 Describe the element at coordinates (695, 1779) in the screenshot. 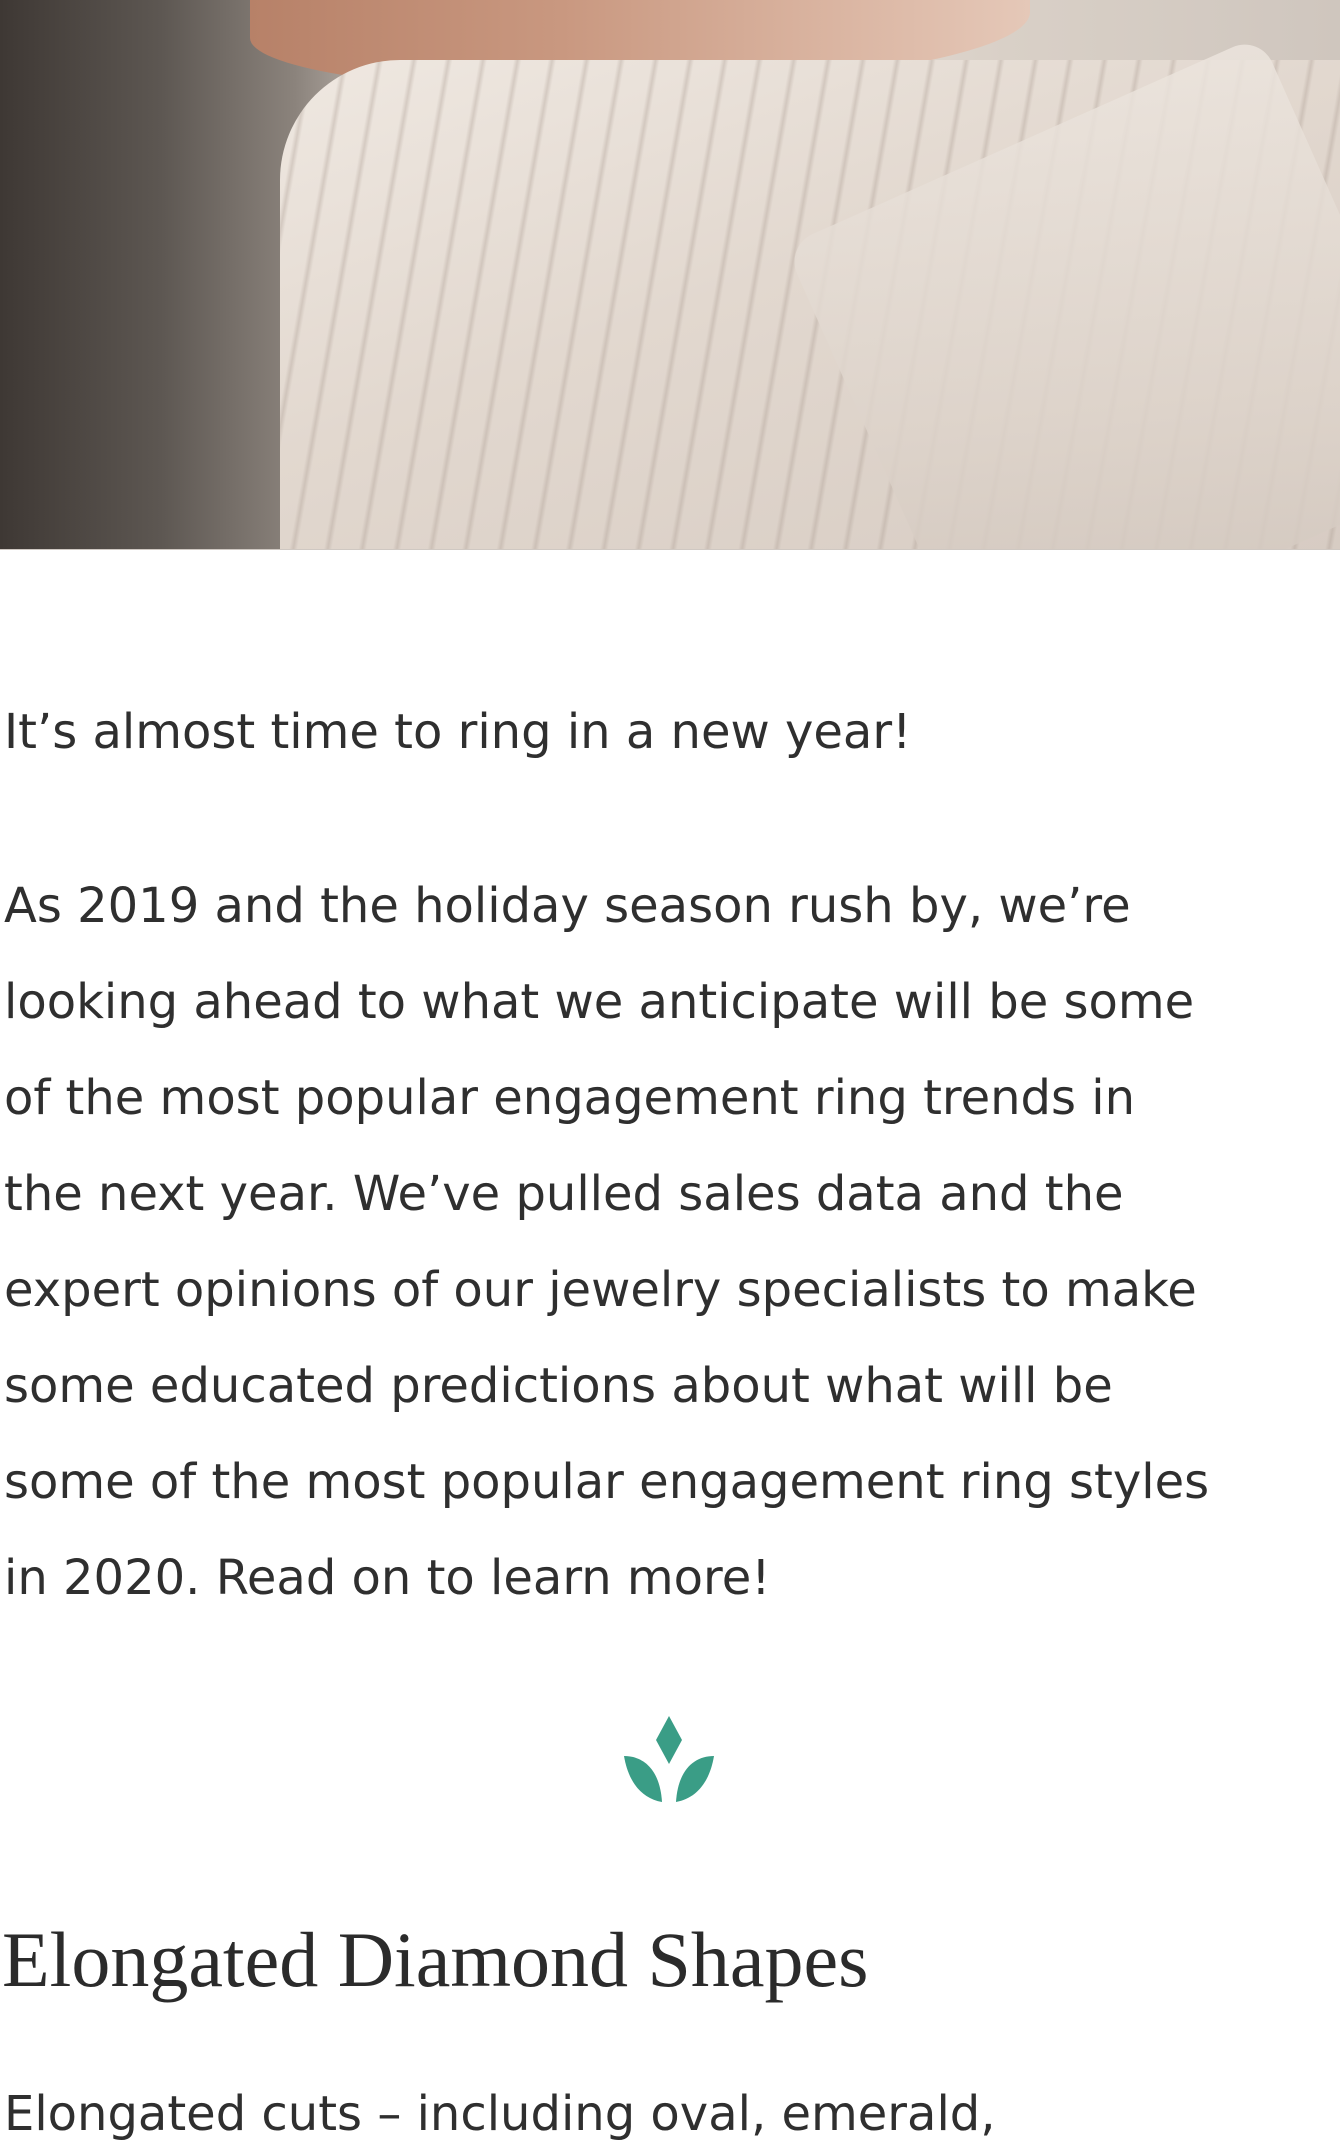

I see `right-leaf-shape` at that location.